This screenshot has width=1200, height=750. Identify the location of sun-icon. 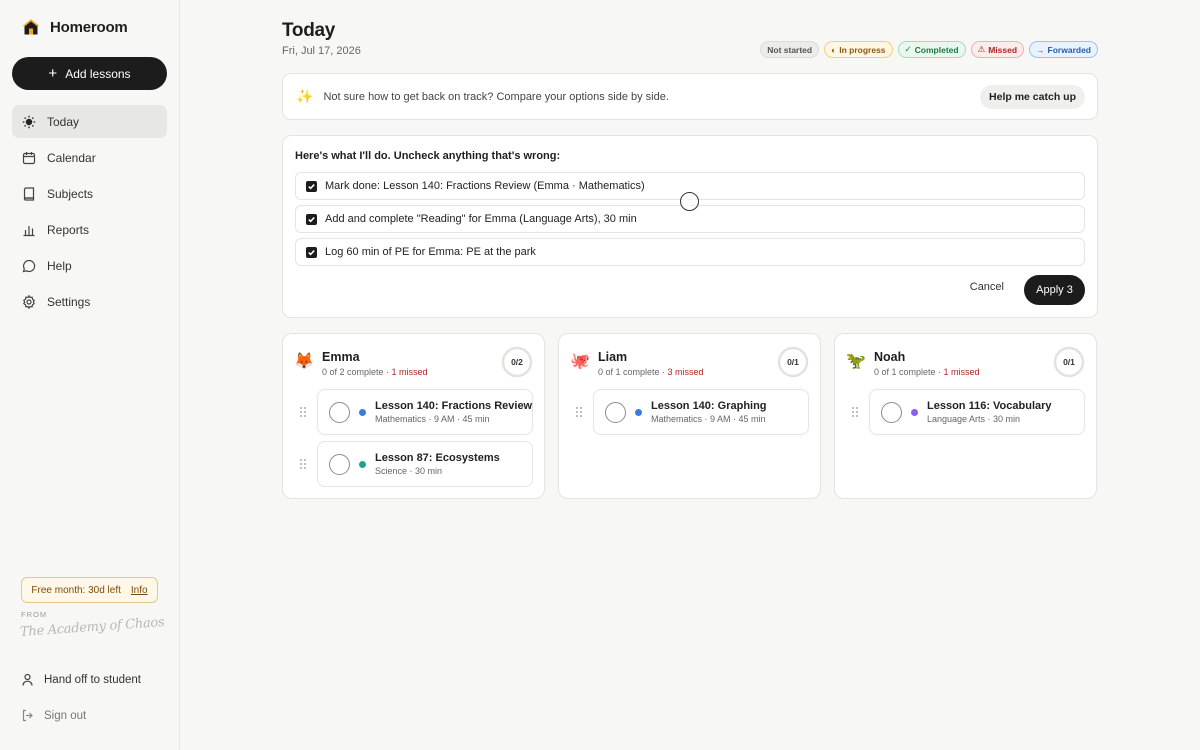
(29, 121).